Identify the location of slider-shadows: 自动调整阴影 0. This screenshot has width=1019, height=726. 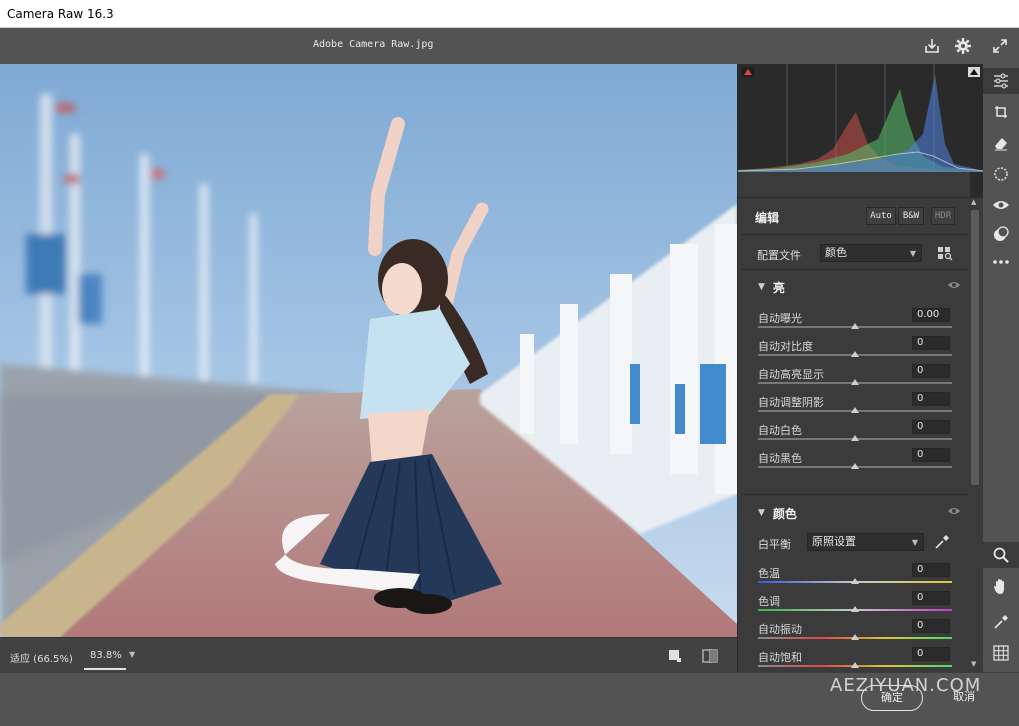
(855, 407).